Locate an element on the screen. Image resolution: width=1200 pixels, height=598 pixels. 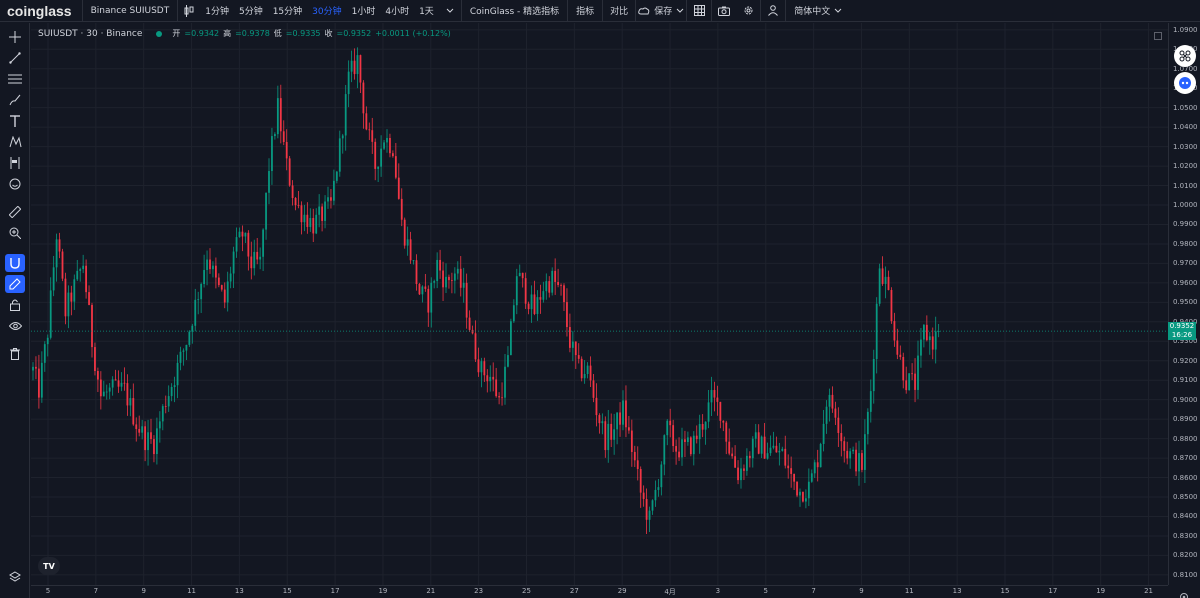
x-tick-label: 21 is located at coordinates (431, 591).